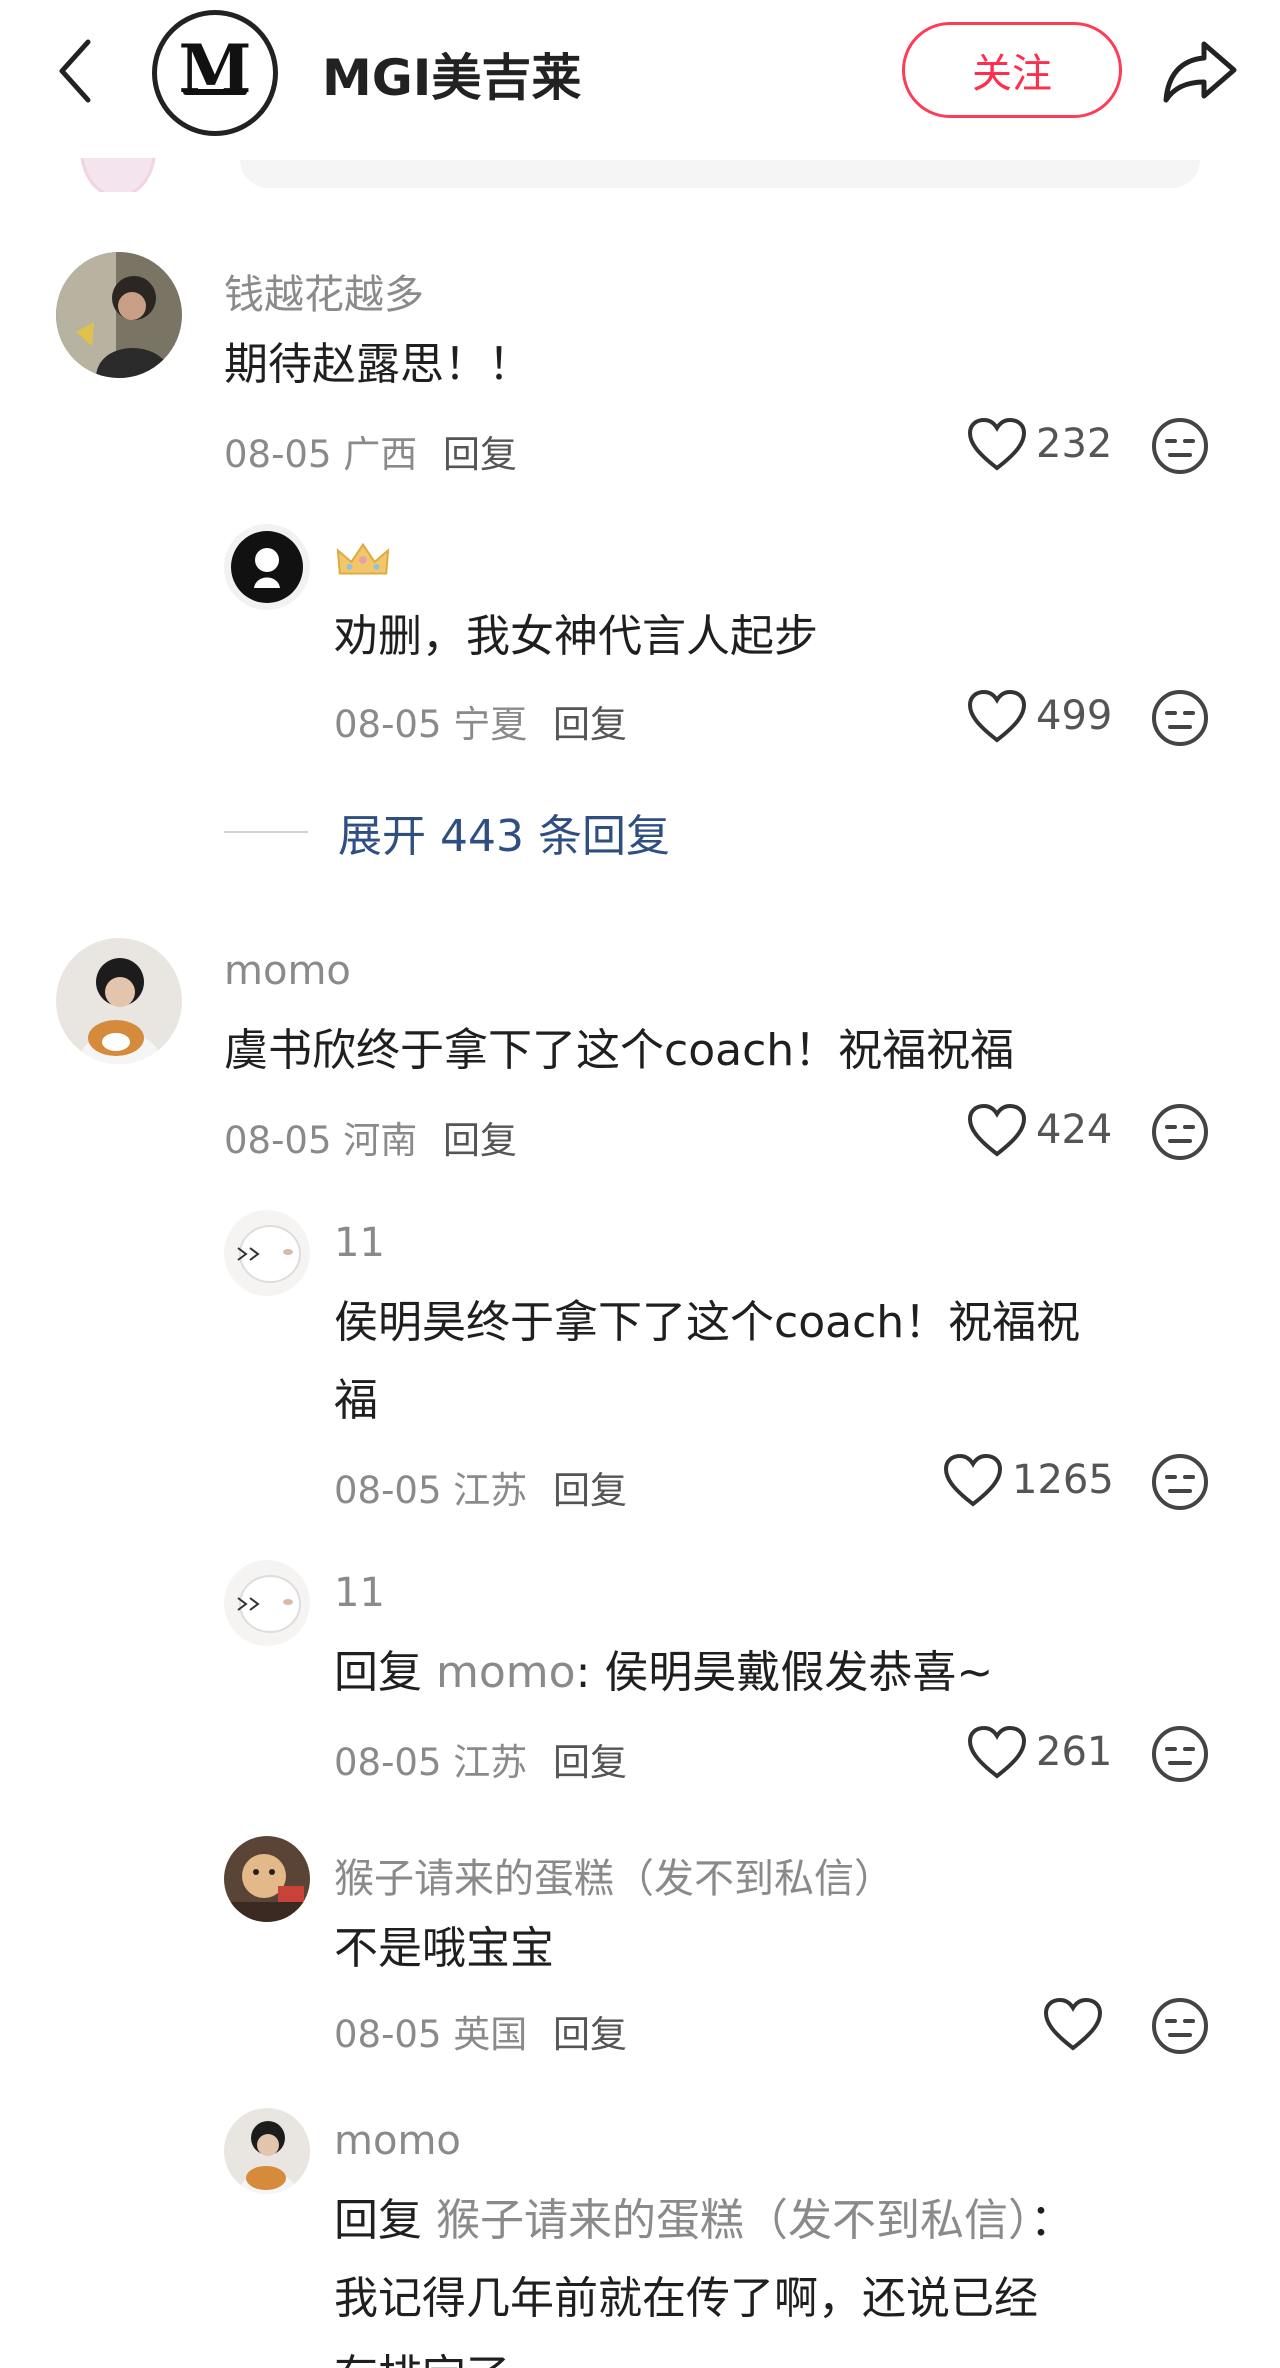 The width and height of the screenshot is (1280, 2368). What do you see at coordinates (380, 454) in the screenshot?
I see `comment-location: 广西` at bounding box center [380, 454].